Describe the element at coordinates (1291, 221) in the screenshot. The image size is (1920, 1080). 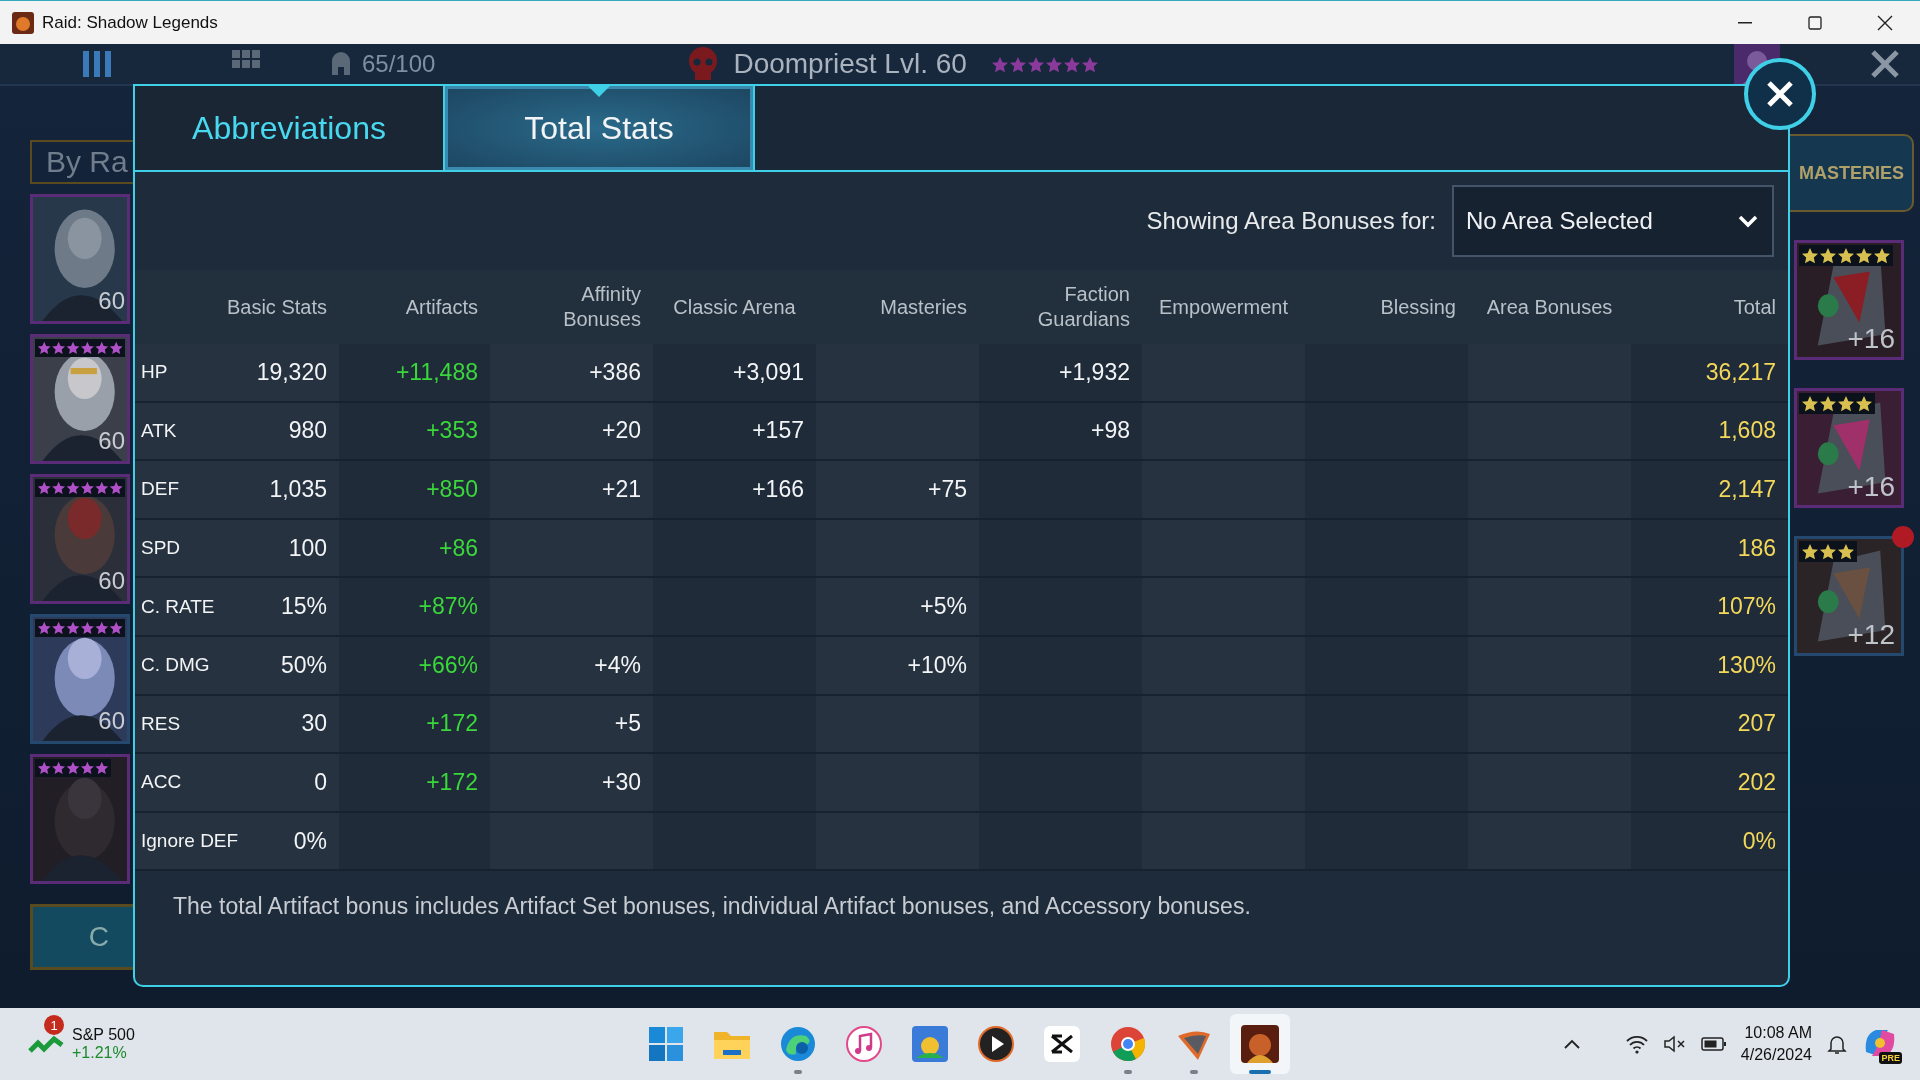
I see `area-label: Showing Area Bonuses for:` at that location.